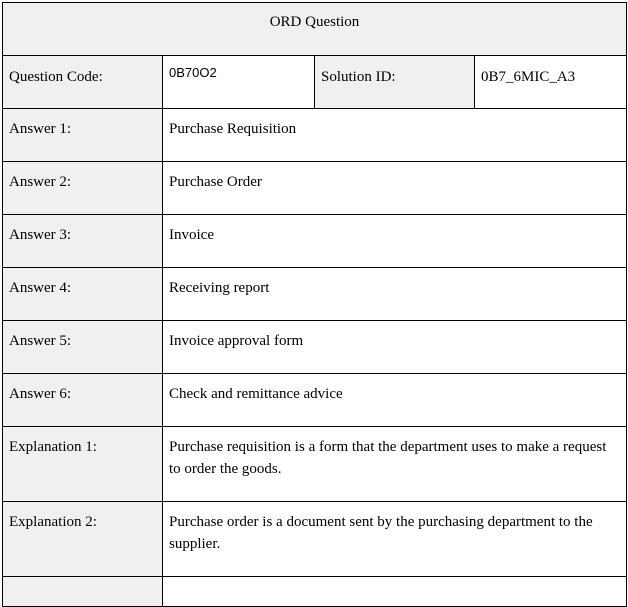 This screenshot has height=607, width=628. I want to click on answer-value: Receiving report, so click(394, 294).